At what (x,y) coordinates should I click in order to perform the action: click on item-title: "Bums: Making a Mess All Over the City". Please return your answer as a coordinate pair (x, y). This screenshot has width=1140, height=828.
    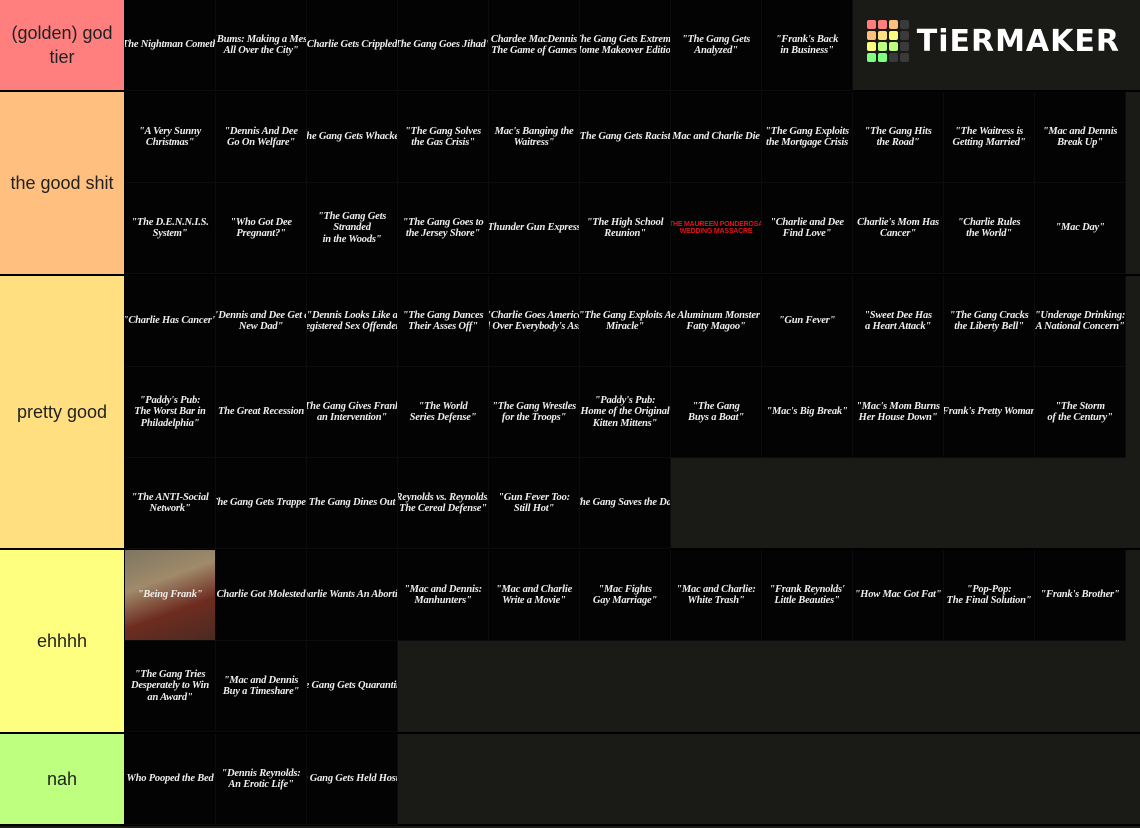
    Looking at the image, I should click on (261, 44).